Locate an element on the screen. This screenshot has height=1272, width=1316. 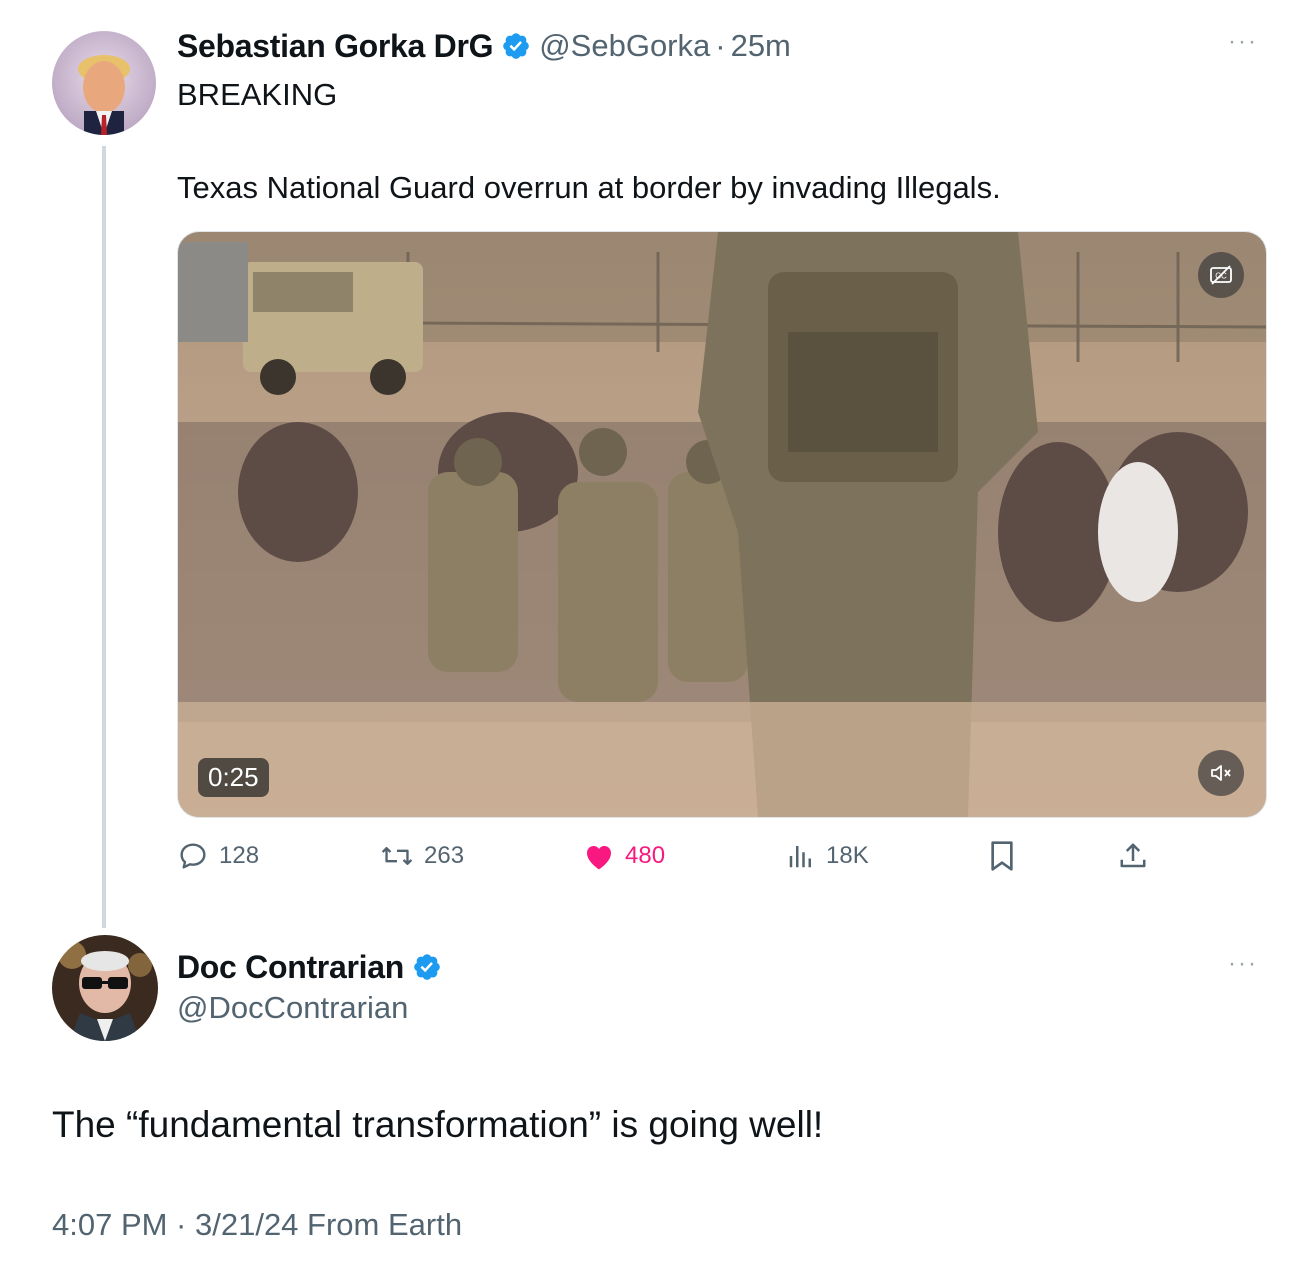
views-button: 18K is located at coordinates (827, 856).